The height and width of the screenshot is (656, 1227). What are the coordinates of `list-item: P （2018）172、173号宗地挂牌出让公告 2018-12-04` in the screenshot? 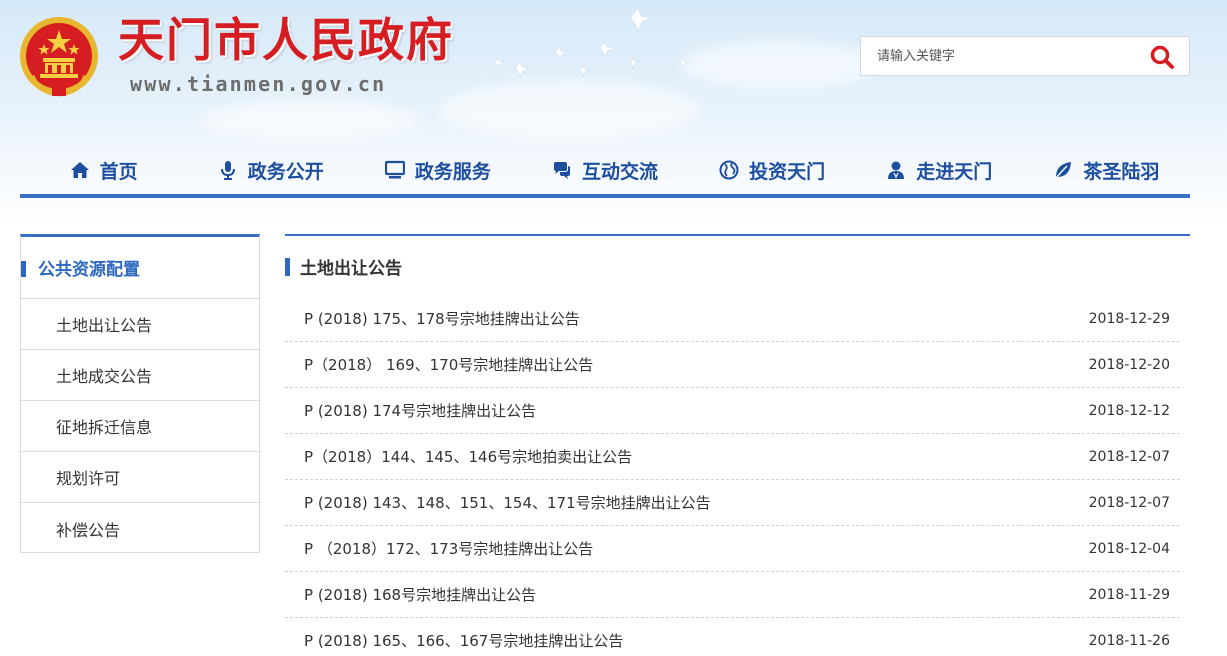 It's located at (732, 549).